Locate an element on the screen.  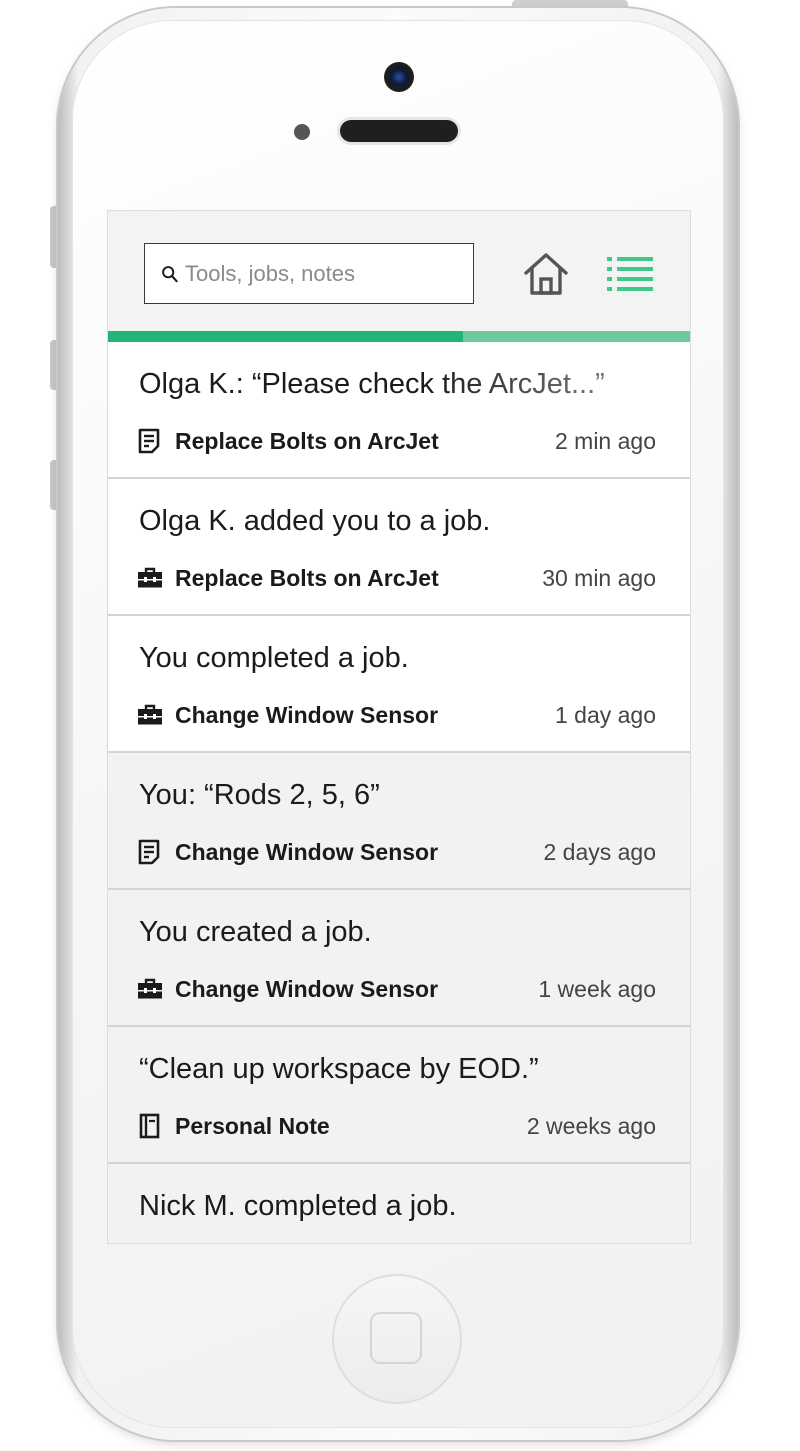
feed-item-meta: Change Window Sensor 1 day ago is located at coordinates (396, 715).